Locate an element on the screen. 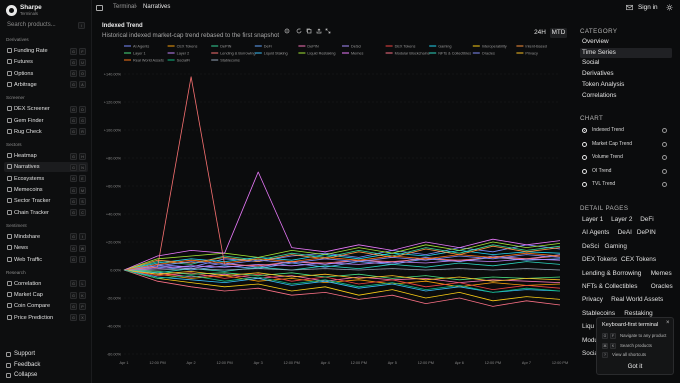  expand-icon is located at coordinates (328, 31).